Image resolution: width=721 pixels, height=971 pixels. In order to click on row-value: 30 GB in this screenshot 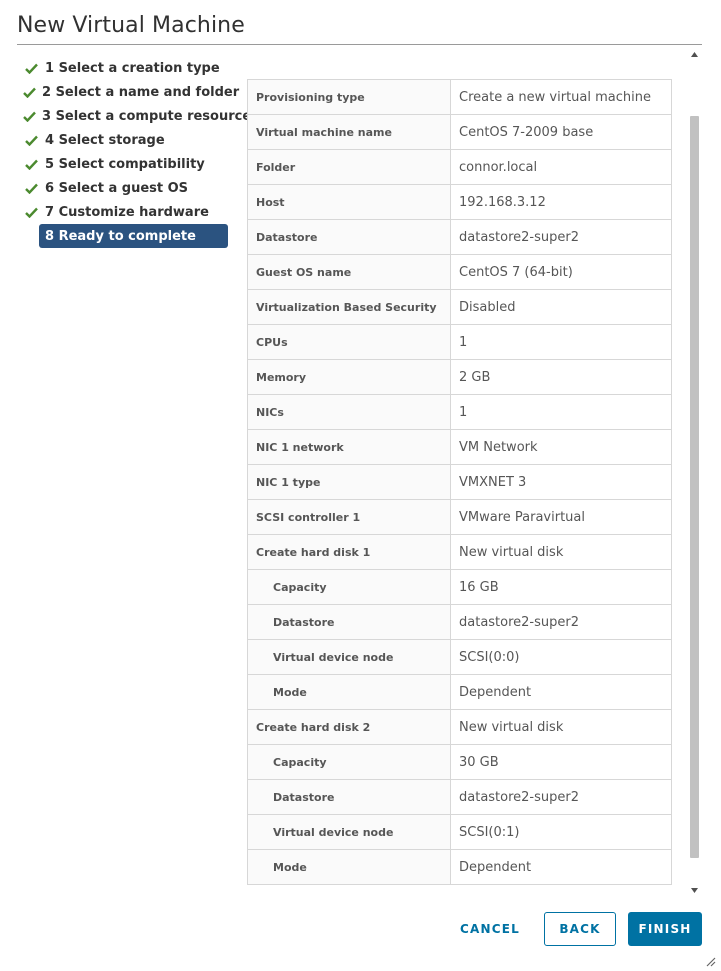, I will do `click(561, 762)`.